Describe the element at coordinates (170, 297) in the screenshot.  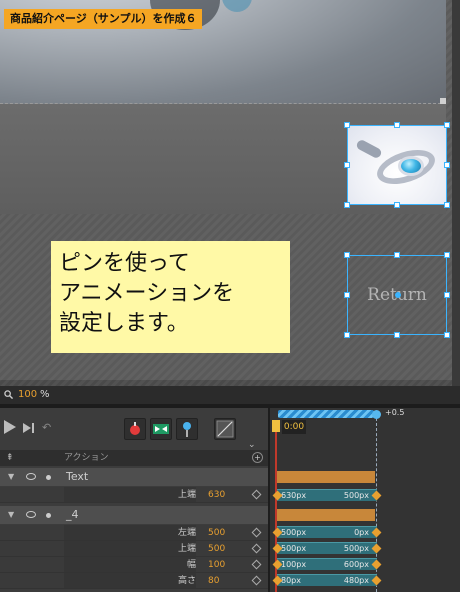
I see `callout-text: ピンを使って アニメーションを 設定します。` at that location.